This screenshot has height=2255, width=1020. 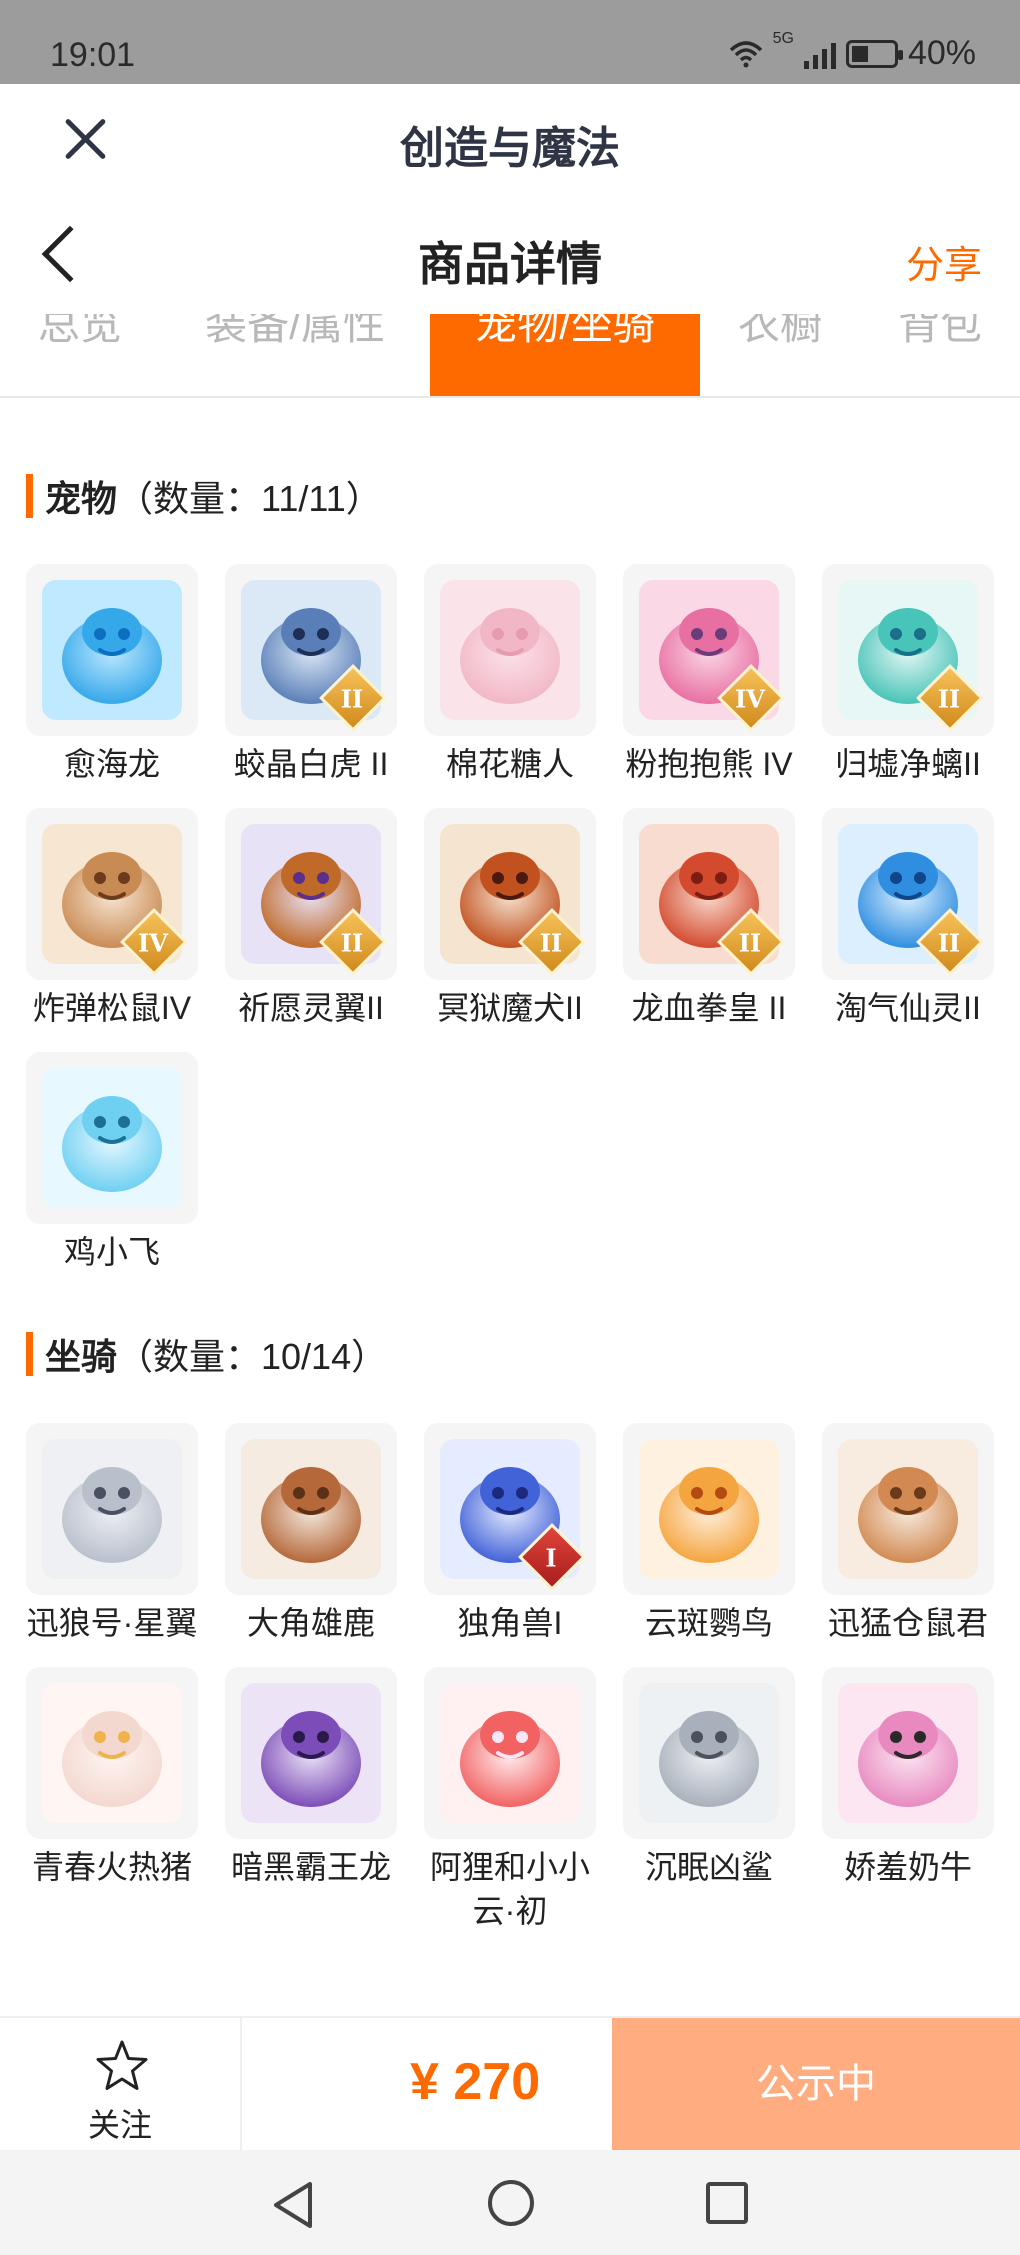 I want to click on pet-item: II 祈愿灵翼II, so click(x=311, y=919).